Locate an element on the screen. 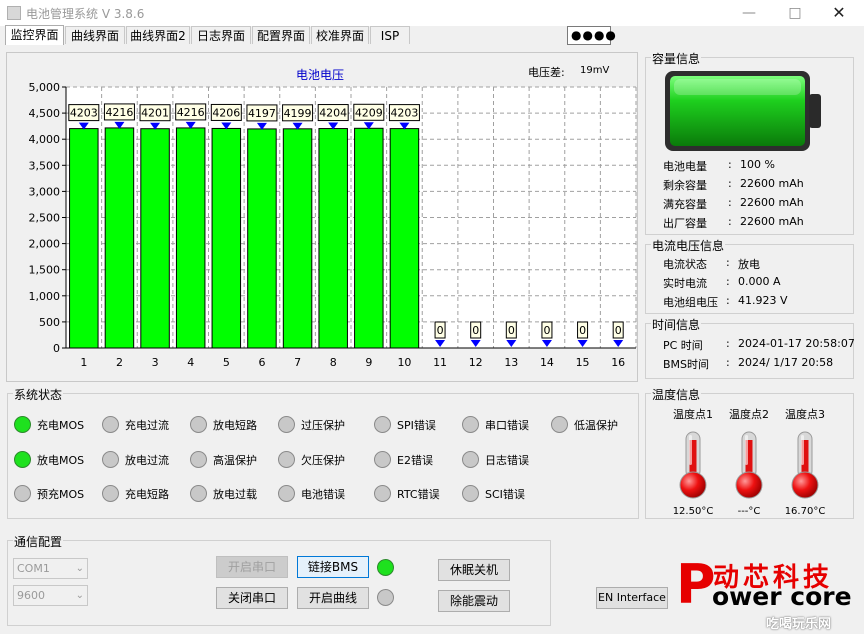 The width and height of the screenshot is (864, 634). open-curve-button: 开启曲线 is located at coordinates (333, 598).